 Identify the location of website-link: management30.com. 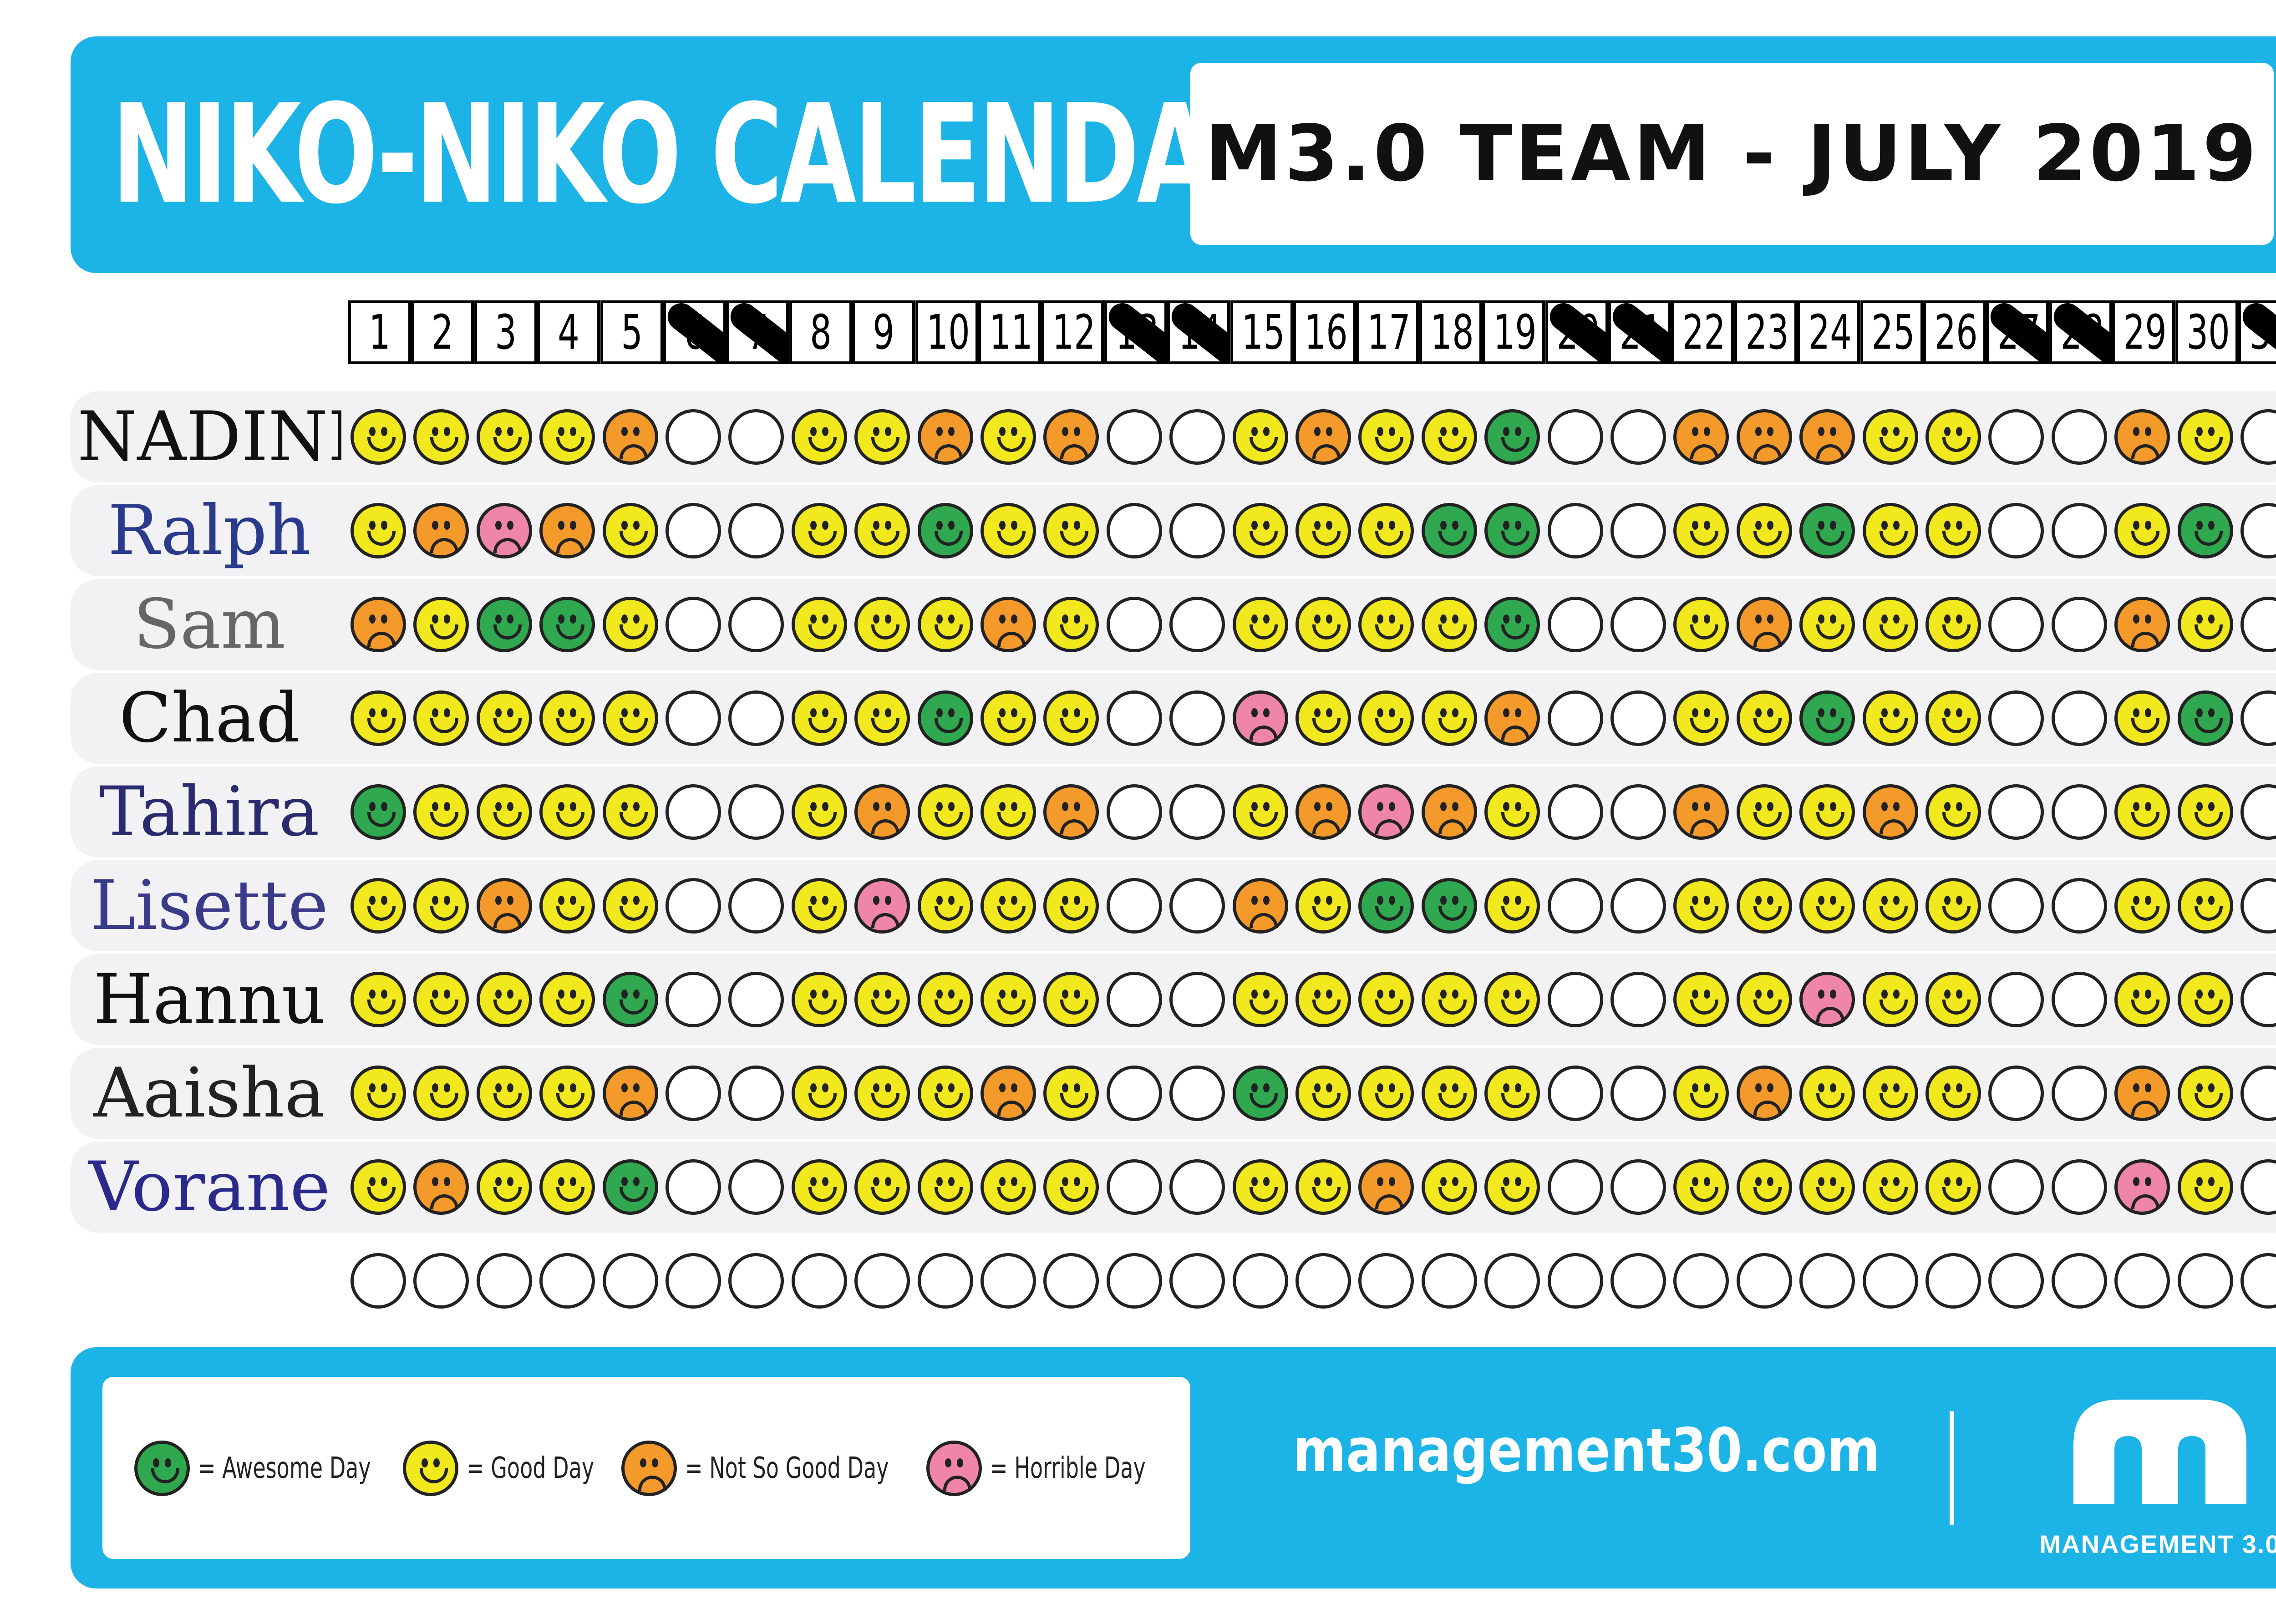
(1586, 1451).